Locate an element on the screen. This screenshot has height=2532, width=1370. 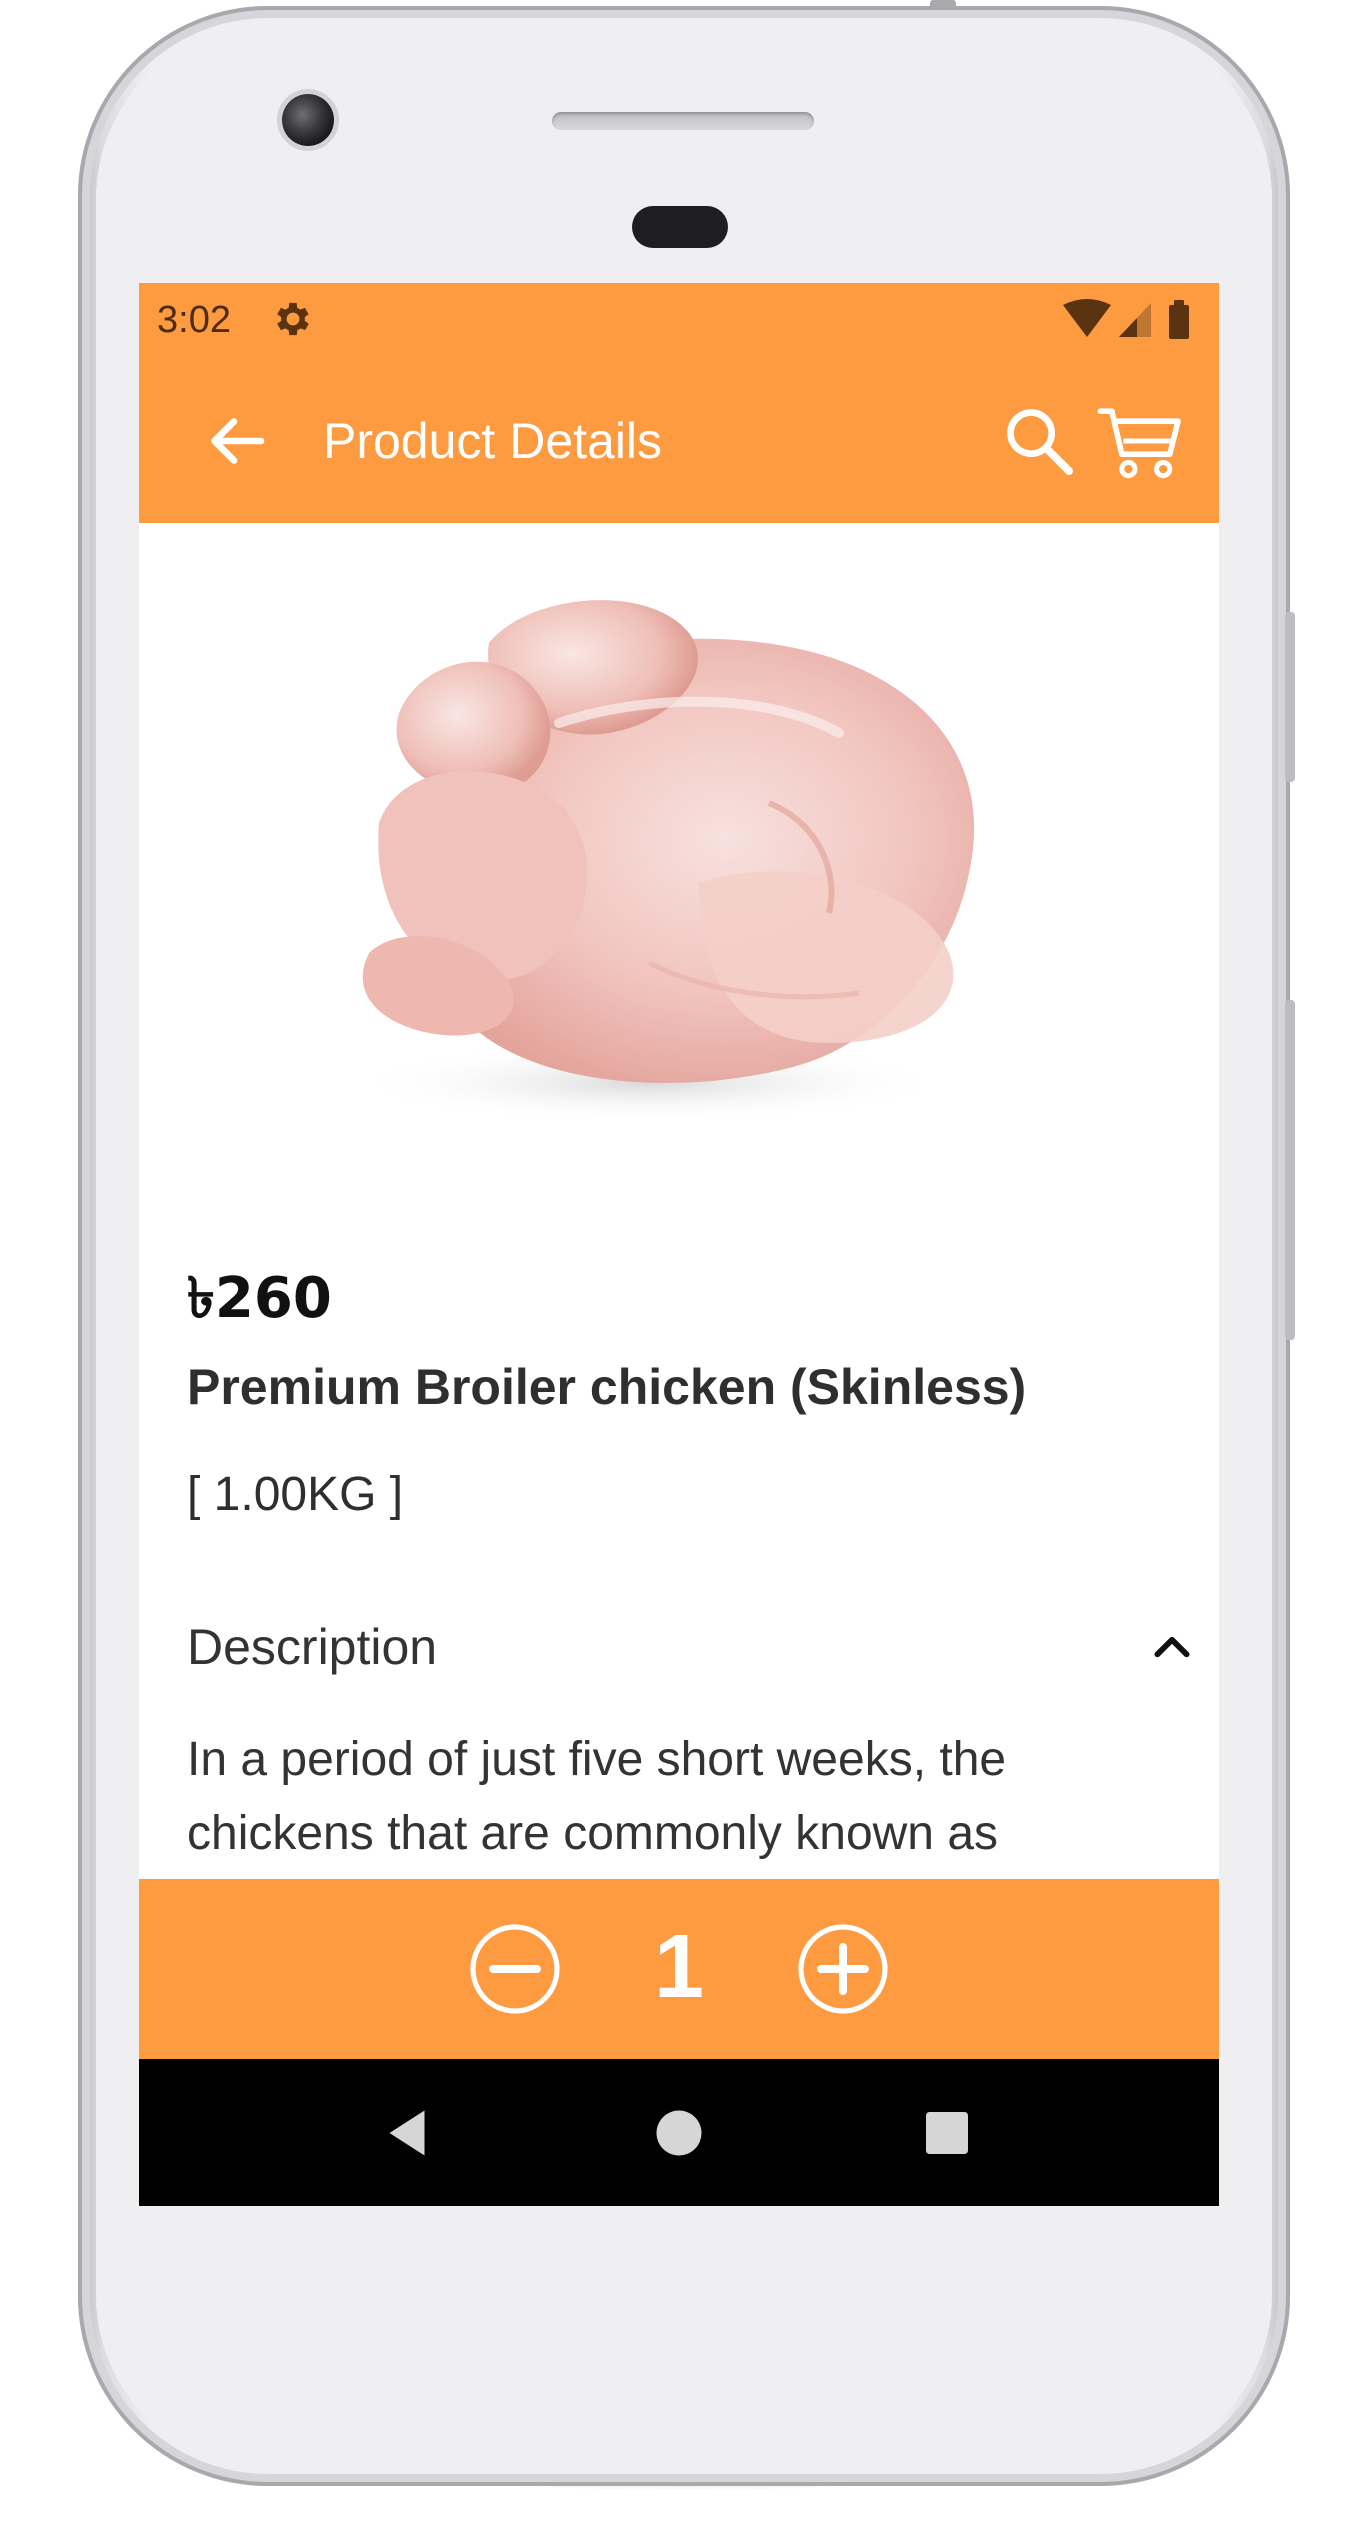
product-name: Premium Broiler chicken (Skinless) is located at coordinates (607, 1387).